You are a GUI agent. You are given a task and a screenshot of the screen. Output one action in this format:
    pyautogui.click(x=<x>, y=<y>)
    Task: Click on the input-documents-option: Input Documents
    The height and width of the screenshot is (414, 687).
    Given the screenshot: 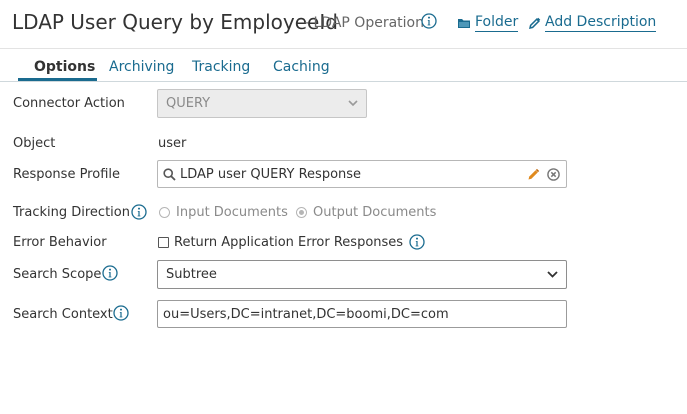 What is the action you would take?
    pyautogui.click(x=223, y=212)
    